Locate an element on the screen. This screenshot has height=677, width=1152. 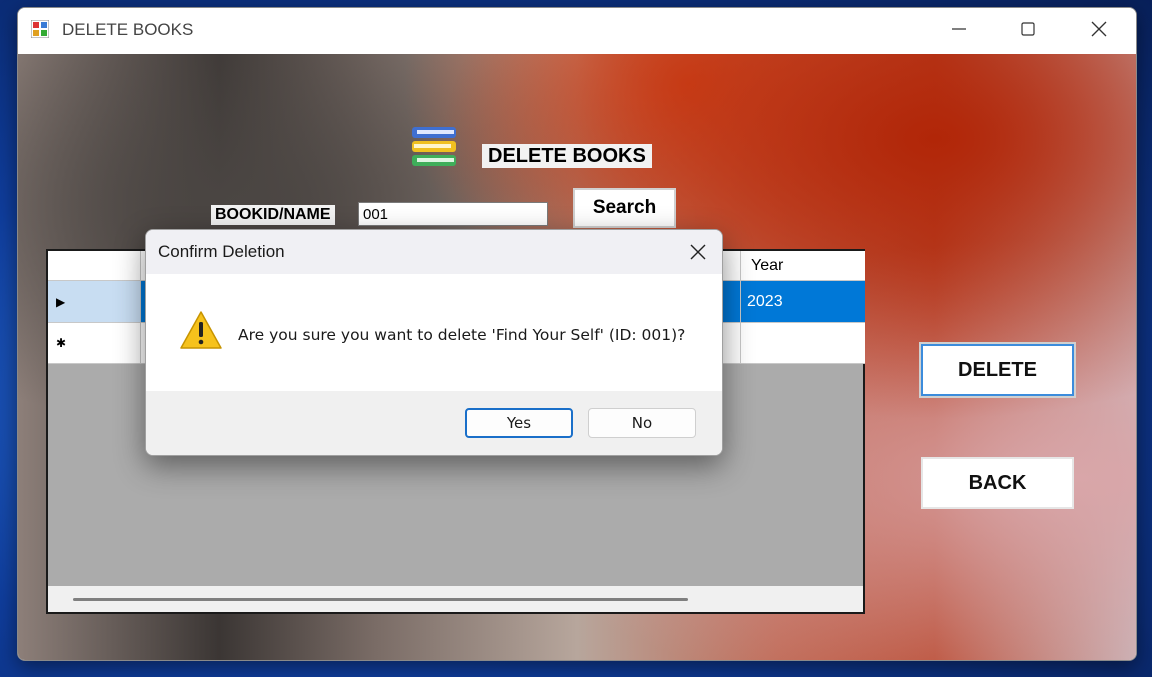
maximize-button is located at coordinates (1028, 29).